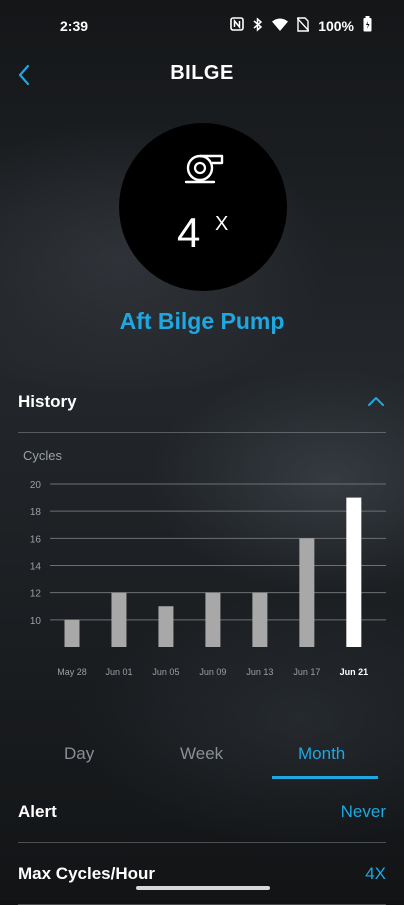 This screenshot has height=905, width=404. Describe the element at coordinates (86, 873) in the screenshot. I see `max-cycles-label: Max Cycles/Hour` at that location.